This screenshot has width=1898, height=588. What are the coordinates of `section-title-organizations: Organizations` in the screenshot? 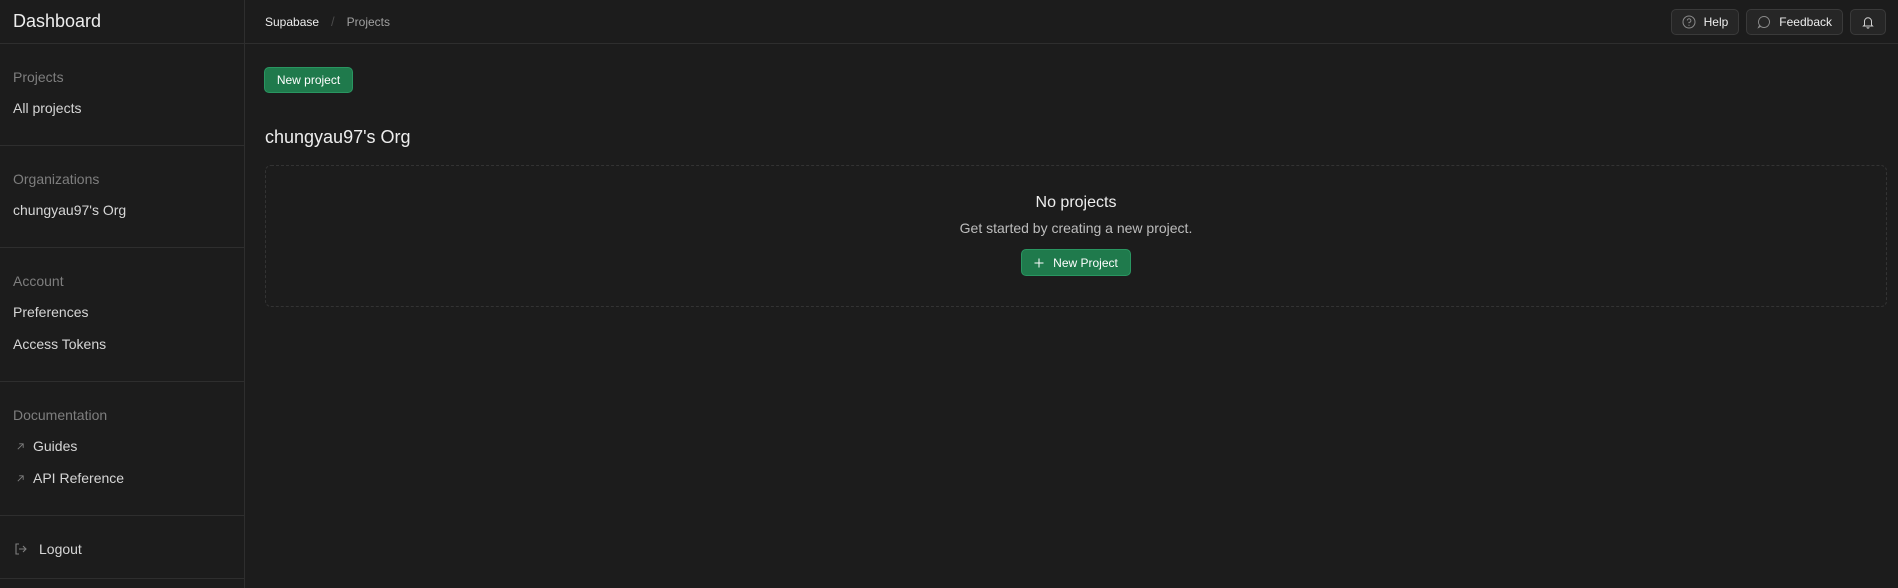 It's located at (56, 179).